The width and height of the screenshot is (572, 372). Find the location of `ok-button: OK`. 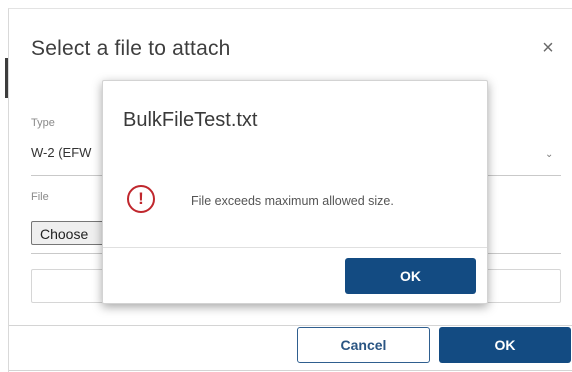

ok-button: OK is located at coordinates (505, 345).